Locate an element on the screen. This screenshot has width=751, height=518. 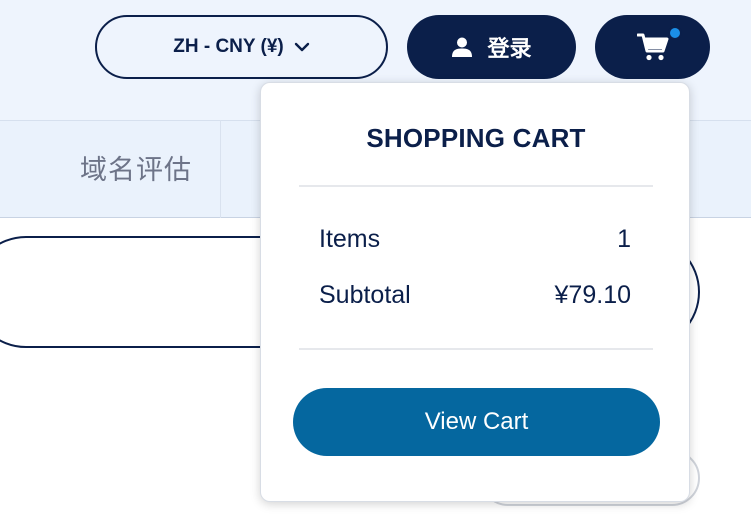
items-count: 1 is located at coordinates (624, 239).